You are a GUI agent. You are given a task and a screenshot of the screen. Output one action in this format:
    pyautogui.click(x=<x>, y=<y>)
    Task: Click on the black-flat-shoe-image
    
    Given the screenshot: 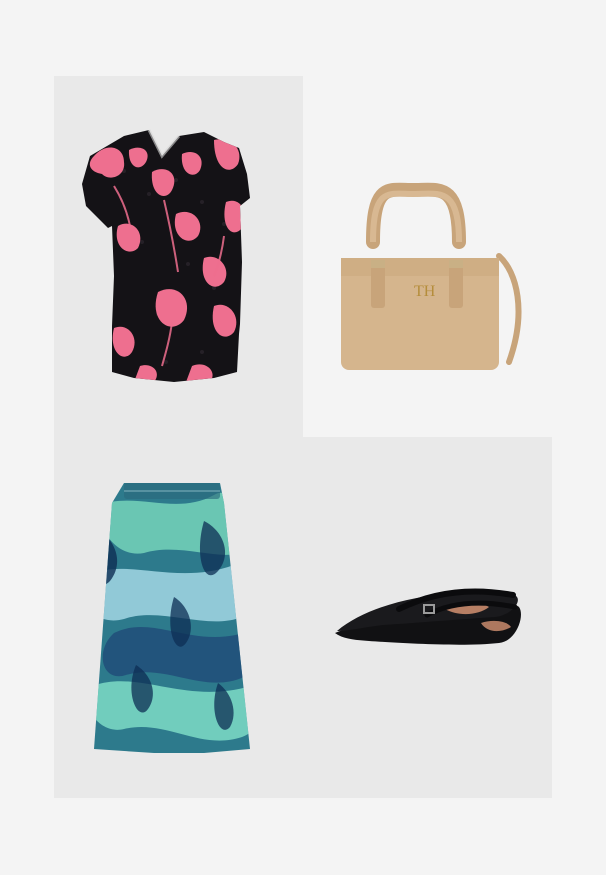 What is the action you would take?
    pyautogui.click(x=428, y=616)
    